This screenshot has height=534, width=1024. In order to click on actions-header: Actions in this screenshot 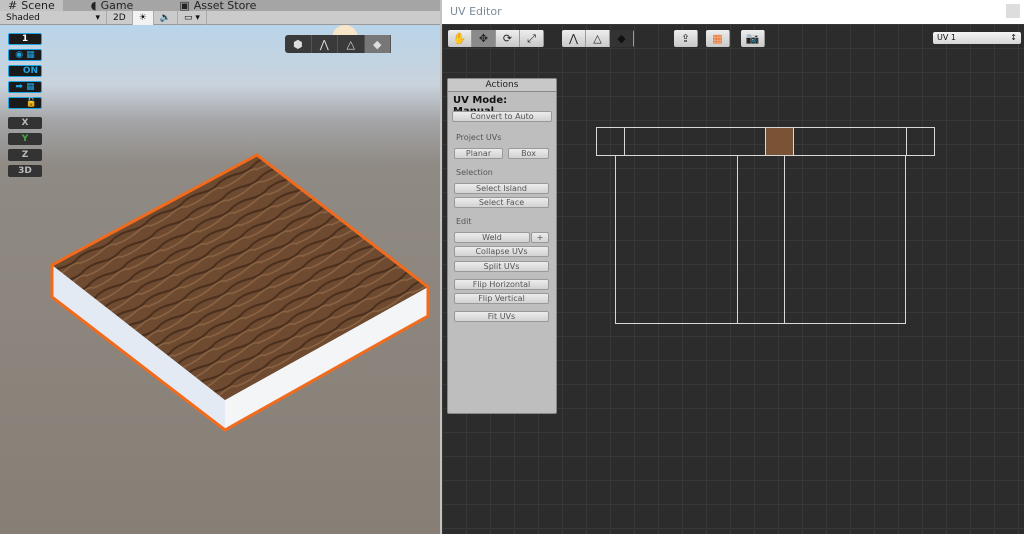, I will do `click(502, 85)`.